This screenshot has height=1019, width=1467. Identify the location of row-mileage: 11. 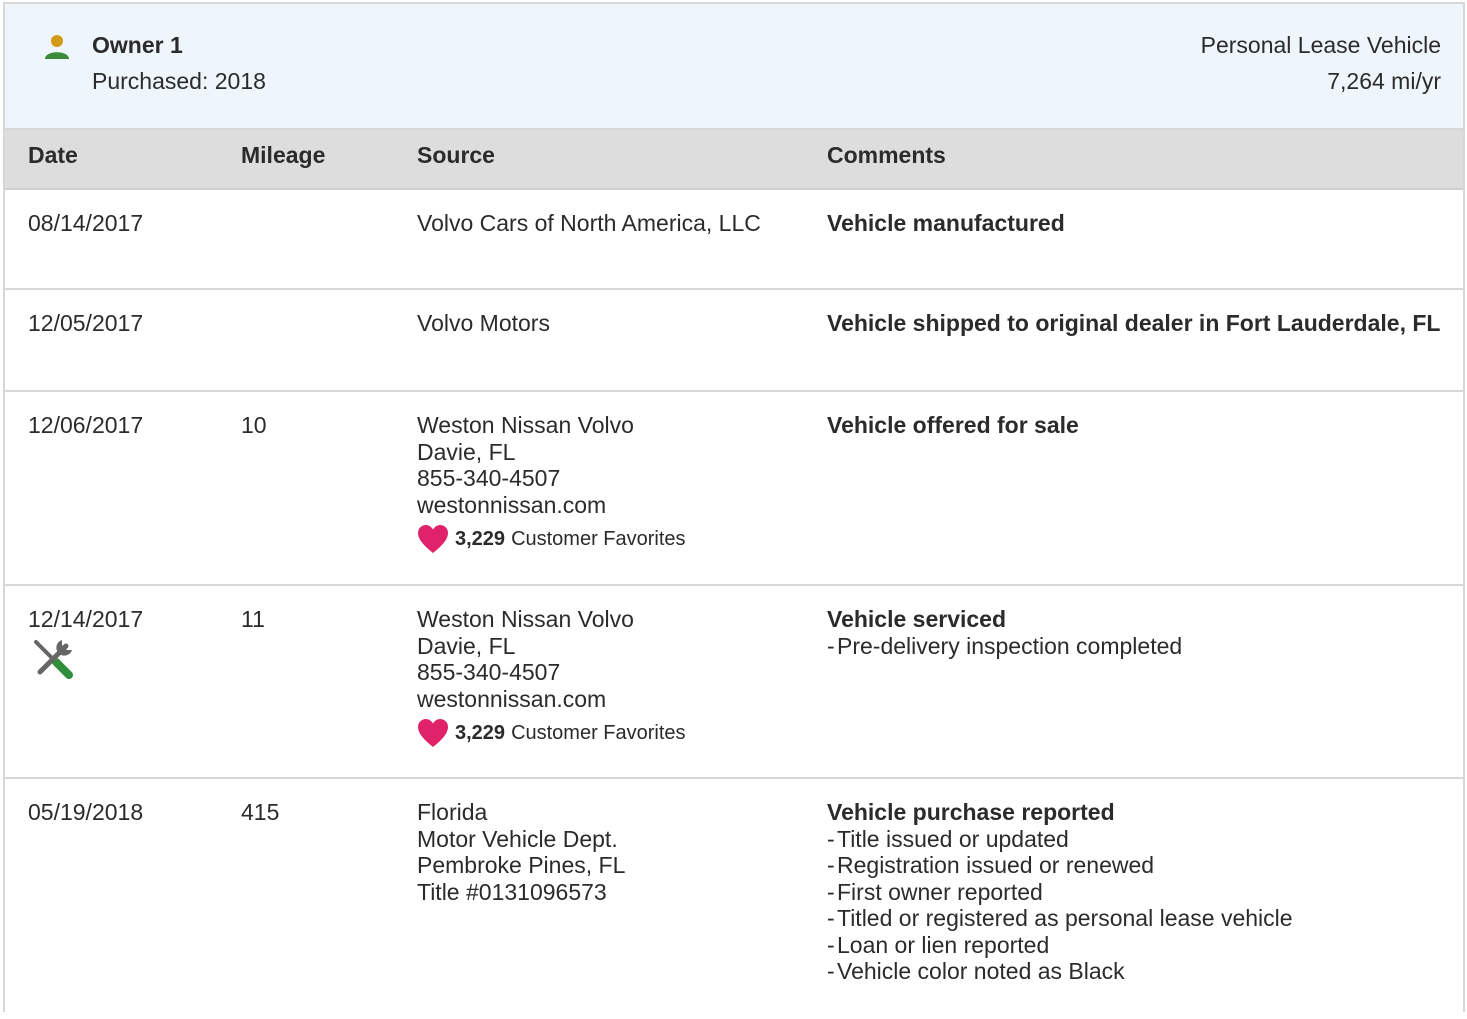
(253, 619).